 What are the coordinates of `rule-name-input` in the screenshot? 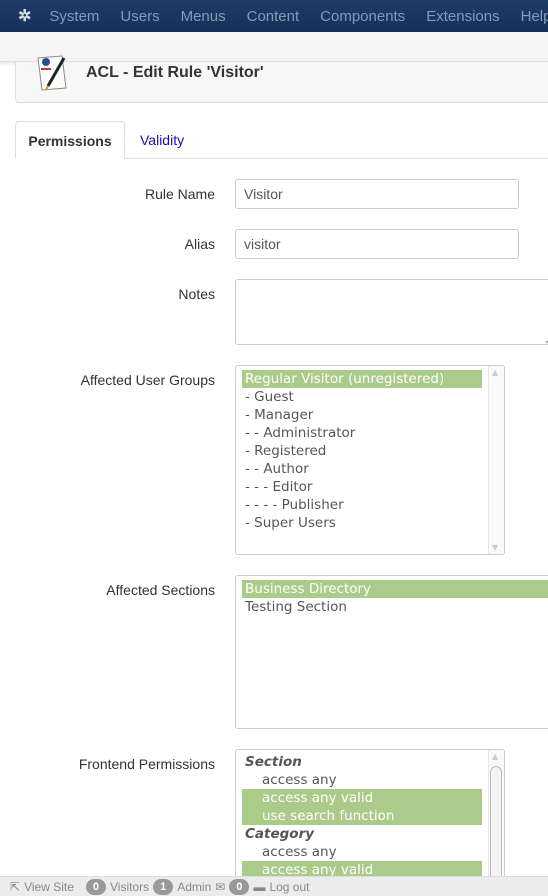 It's located at (377, 194).